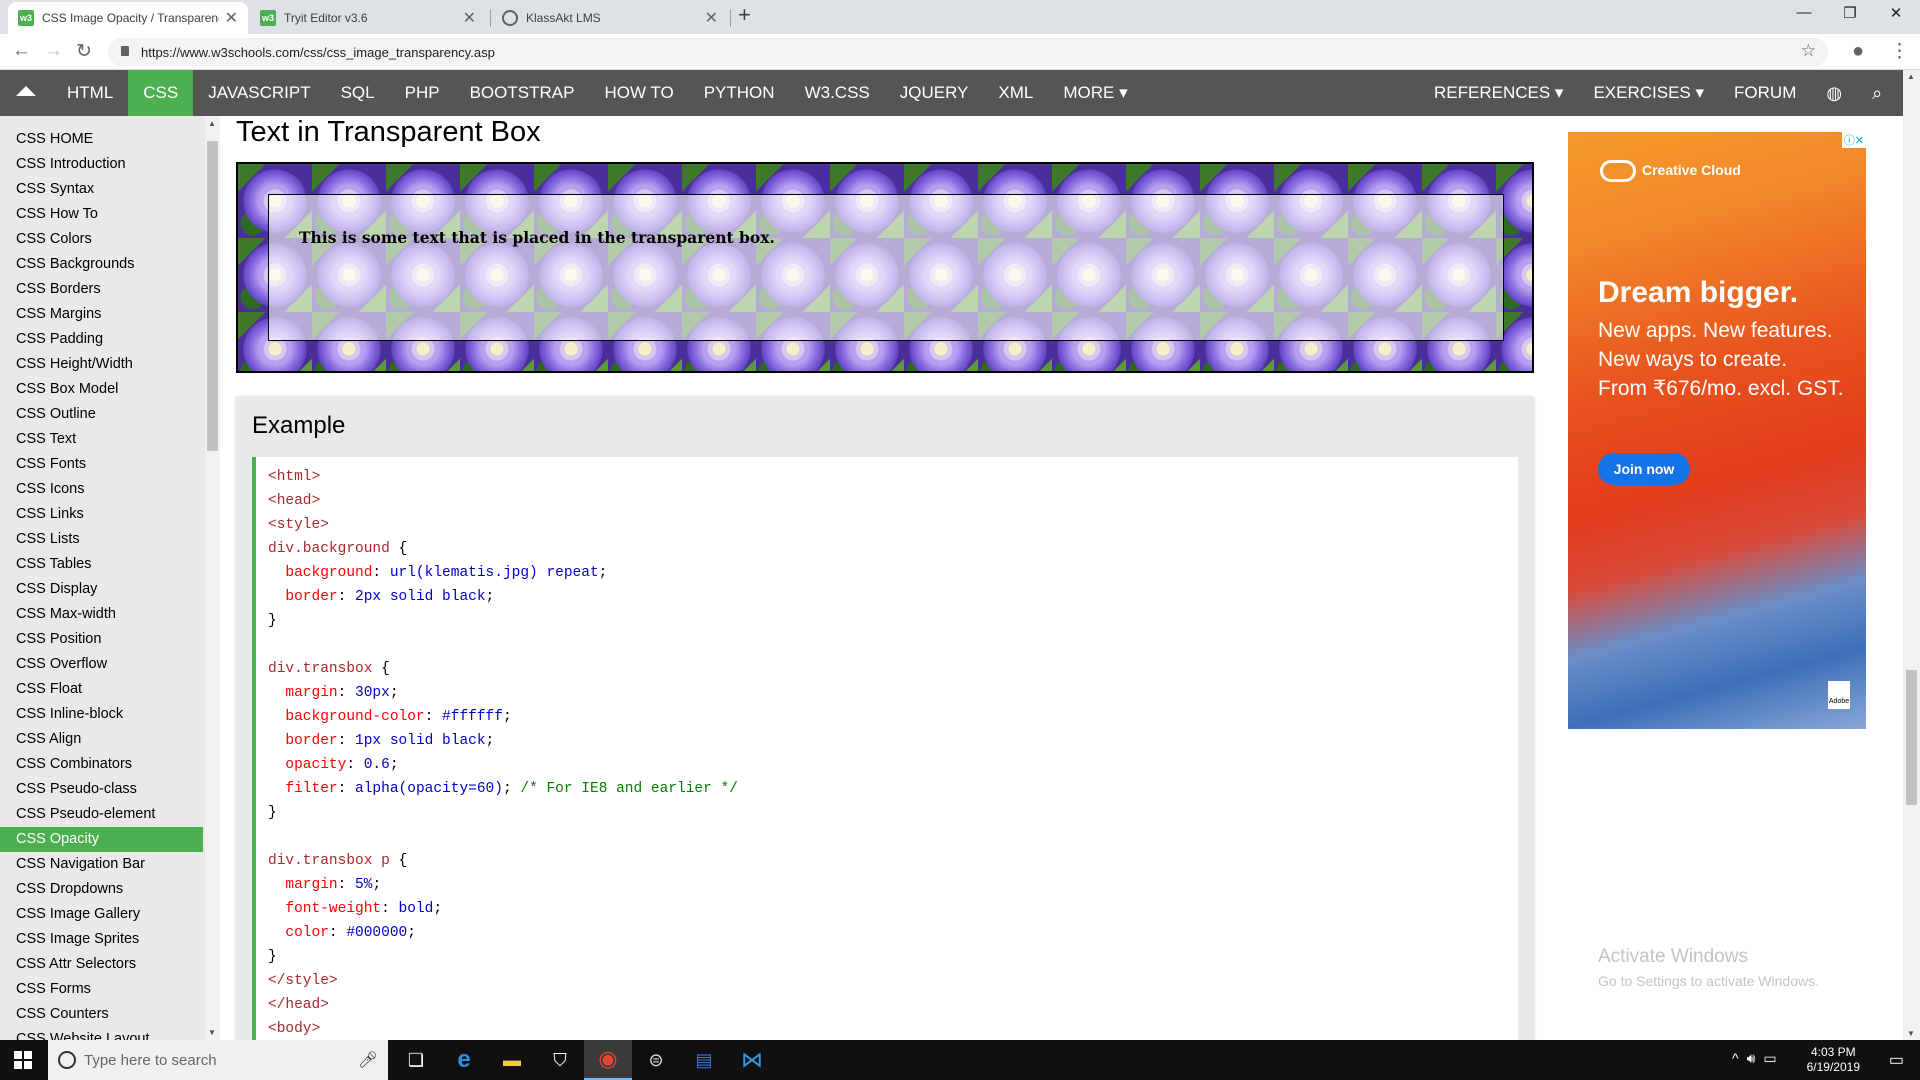  What do you see at coordinates (212, 296) in the screenshot?
I see `sidebar-scroll-thumb` at bounding box center [212, 296].